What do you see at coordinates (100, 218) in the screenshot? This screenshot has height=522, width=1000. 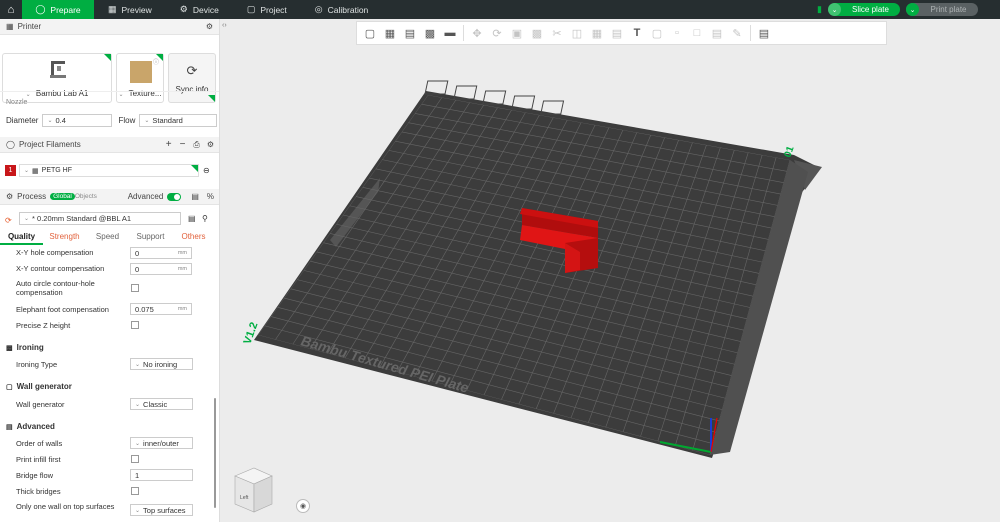 I see `process-preset-select: ⌄ * 0.20mm Standard @BBL A1` at bounding box center [100, 218].